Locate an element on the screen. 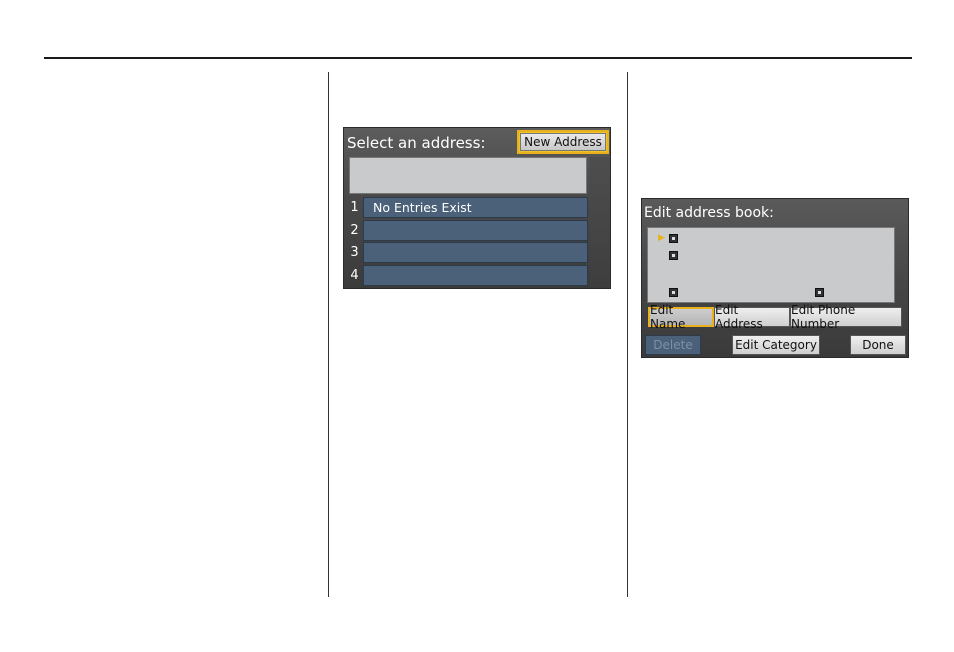 This screenshot has height=652, width=954. list-item: 3 is located at coordinates (467, 252).